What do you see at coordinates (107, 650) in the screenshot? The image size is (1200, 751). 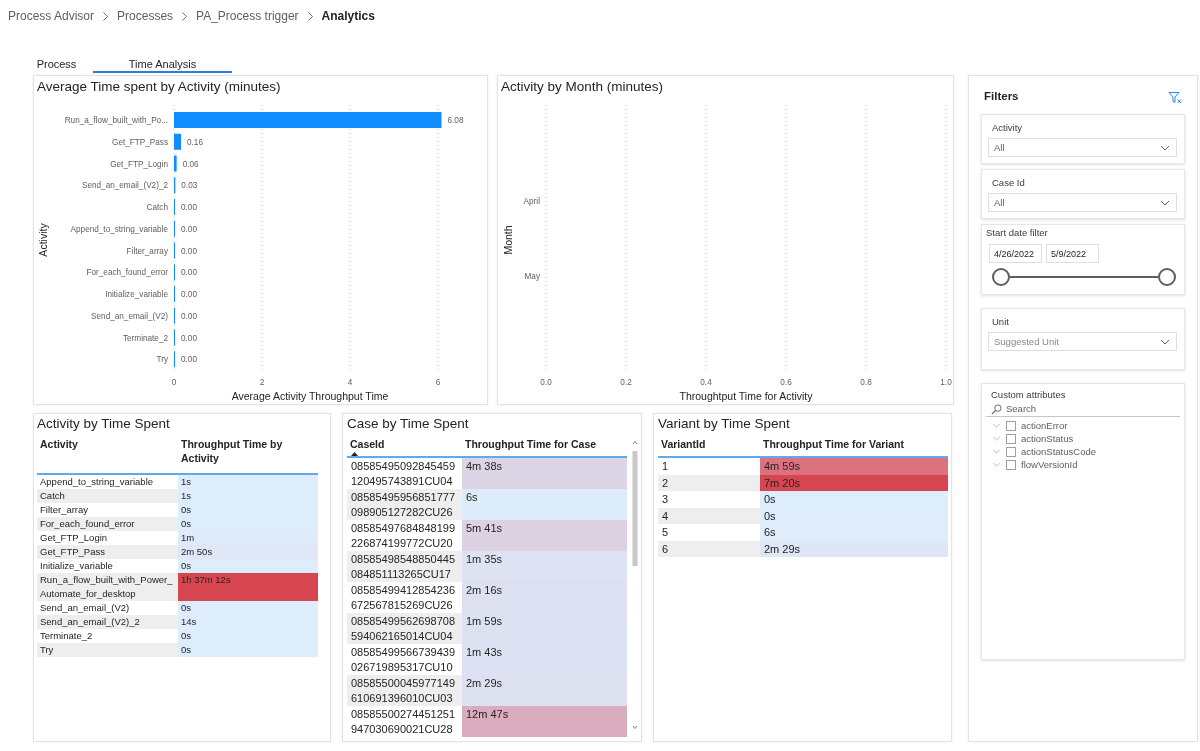 I see `table-cell: Try` at bounding box center [107, 650].